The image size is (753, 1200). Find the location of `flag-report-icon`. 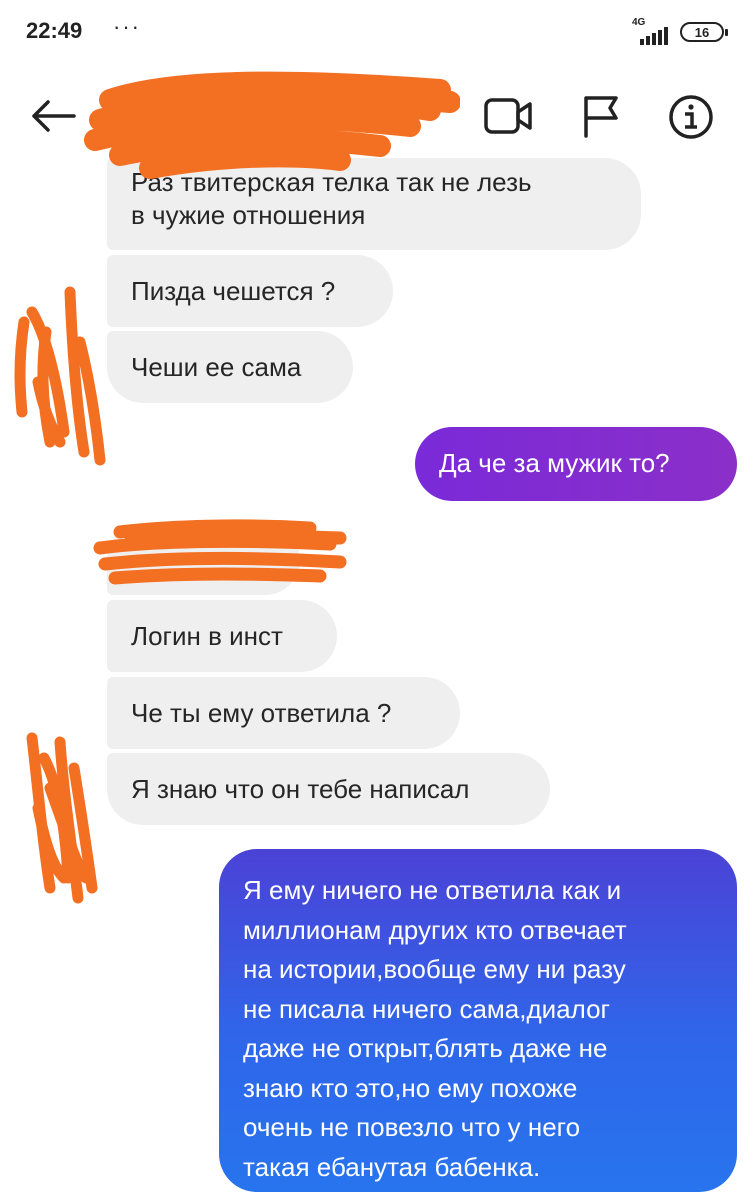

flag-report-icon is located at coordinates (602, 116).